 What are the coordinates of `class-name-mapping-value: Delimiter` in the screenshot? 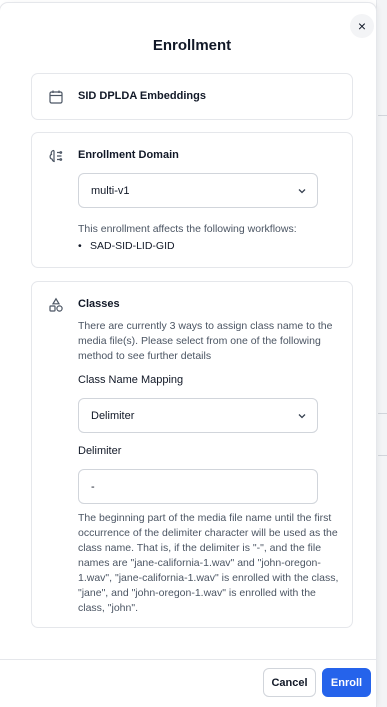 It's located at (113, 415).